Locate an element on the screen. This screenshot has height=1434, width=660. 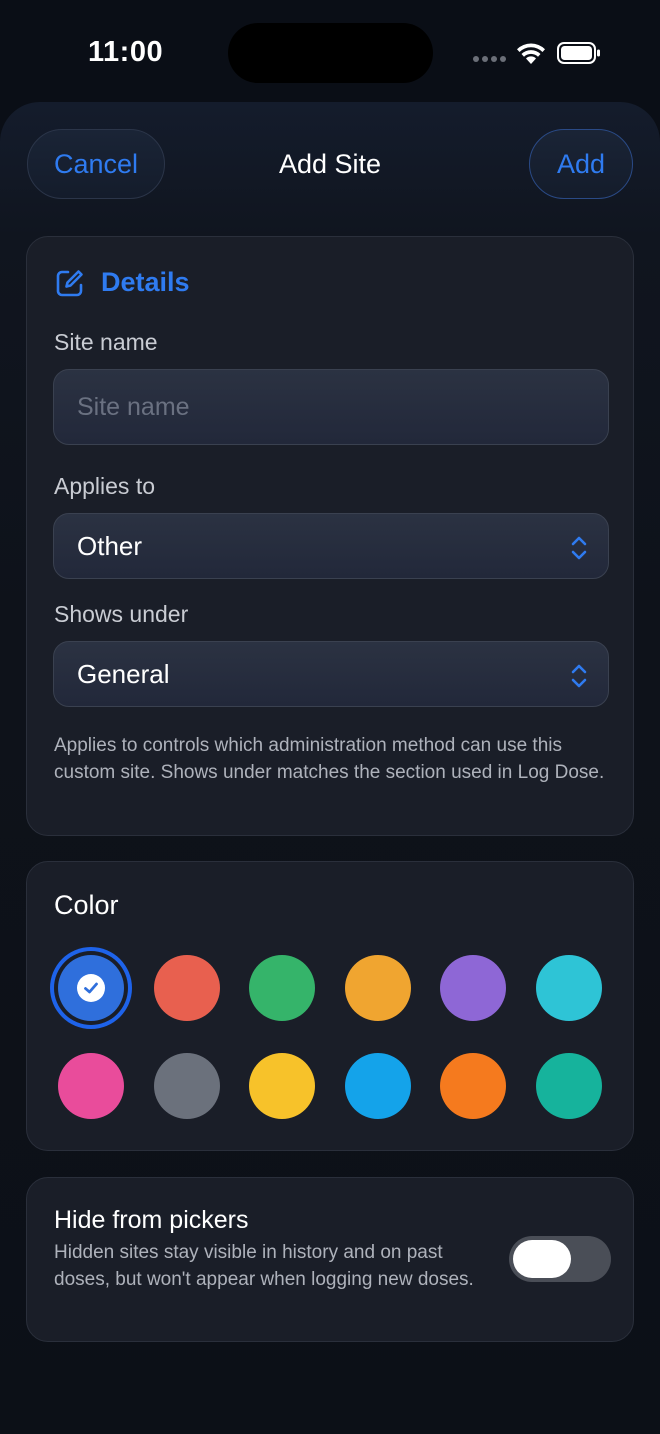
hide-toggle is located at coordinates (560, 1259).